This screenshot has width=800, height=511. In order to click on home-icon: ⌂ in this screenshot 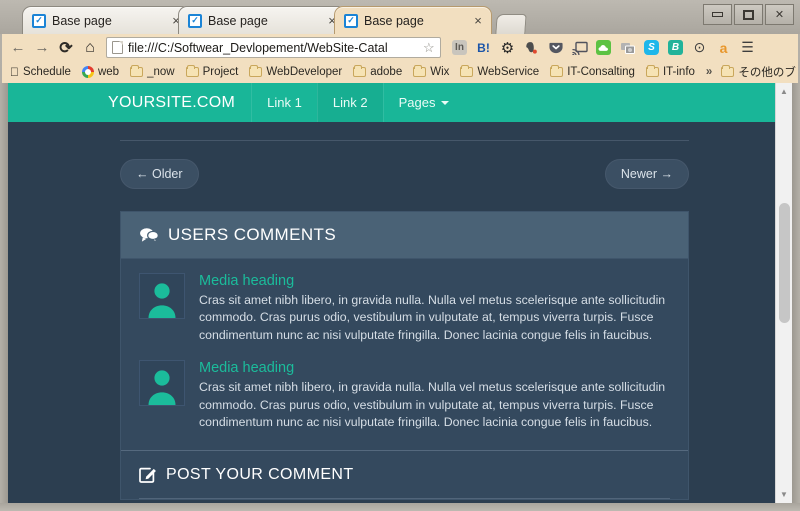, I will do `click(90, 48)`.